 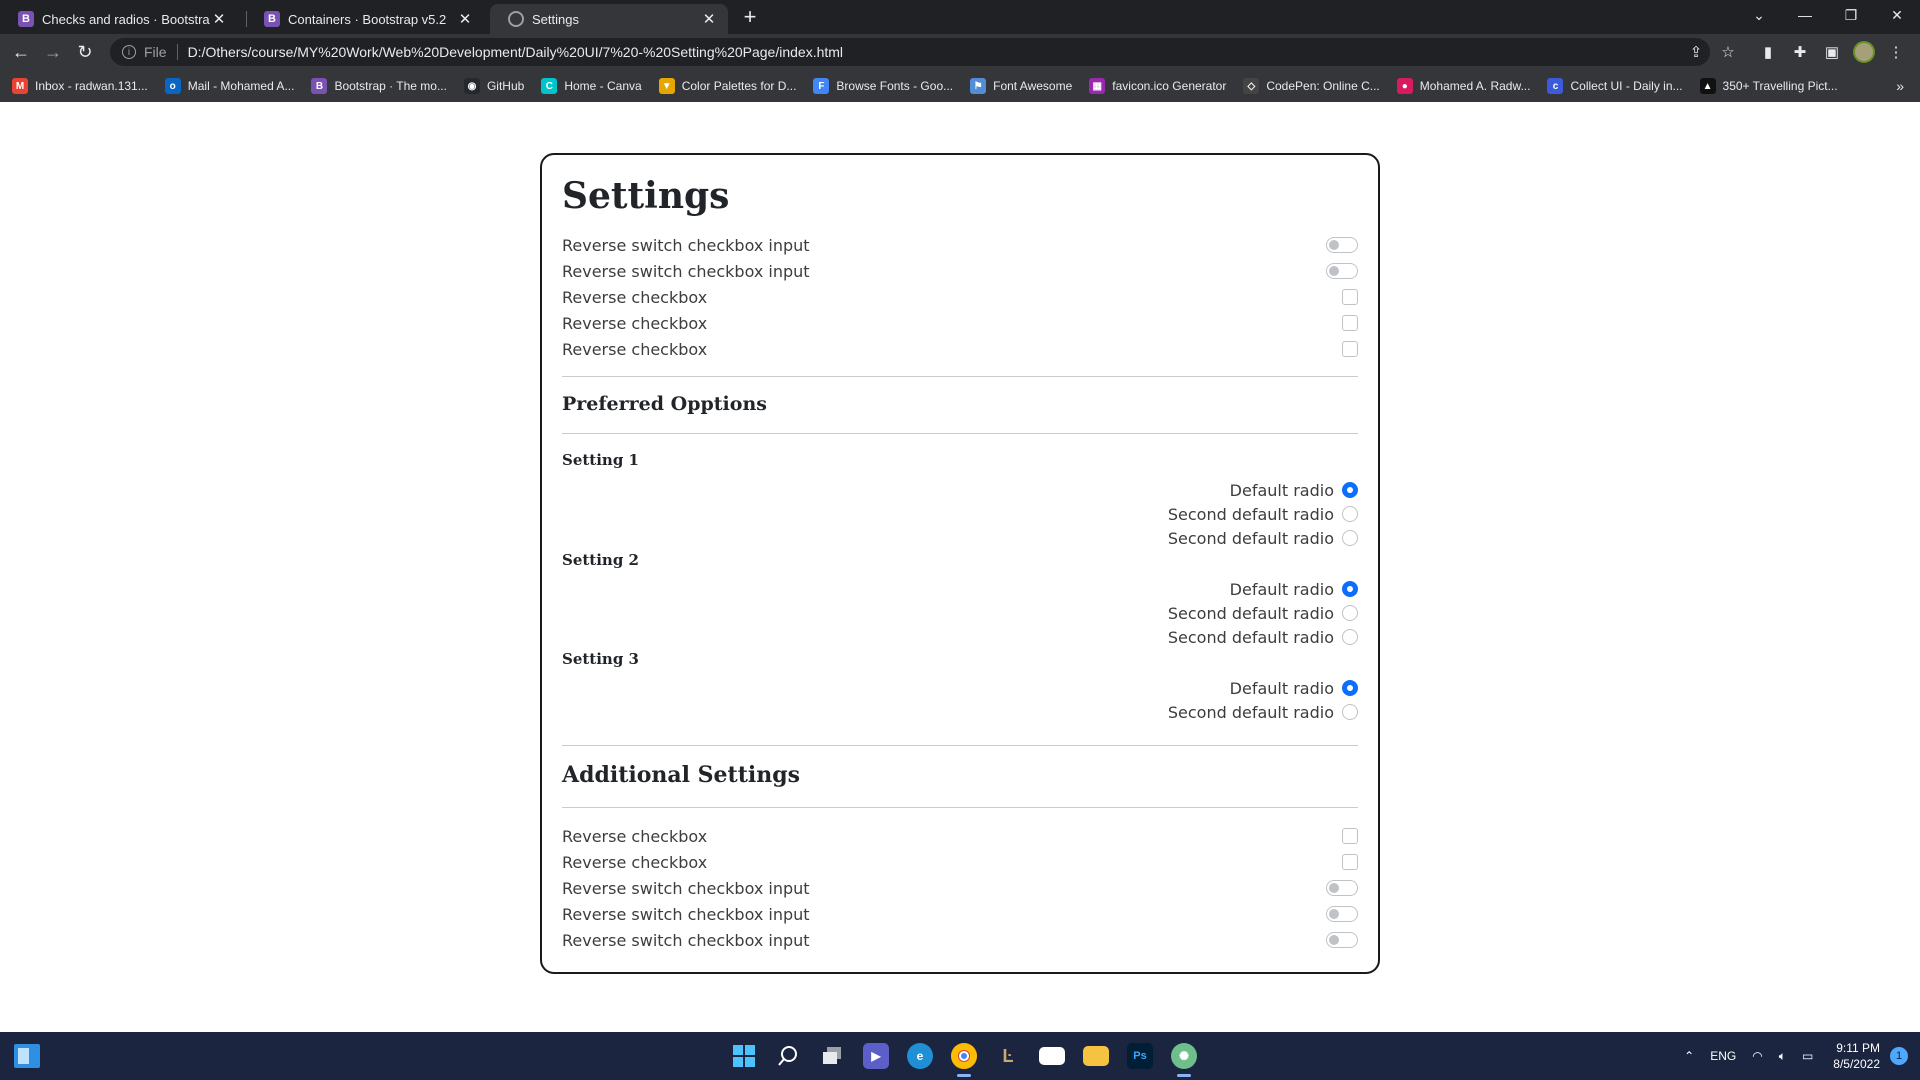 What do you see at coordinates (1157, 86) in the screenshot?
I see `bookmark-item: ▦ favicon.ico Generator` at bounding box center [1157, 86].